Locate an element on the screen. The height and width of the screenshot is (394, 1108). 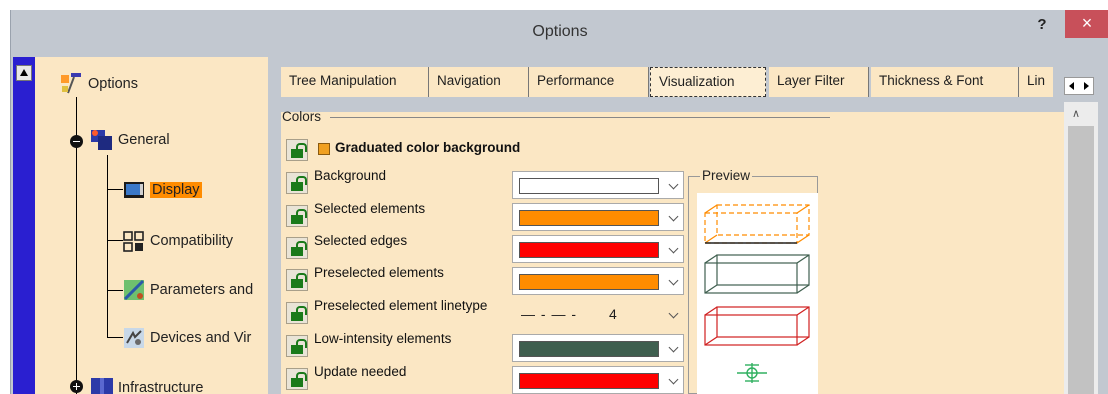
panel-scrollbar-thumb is located at coordinates (1081, 260).